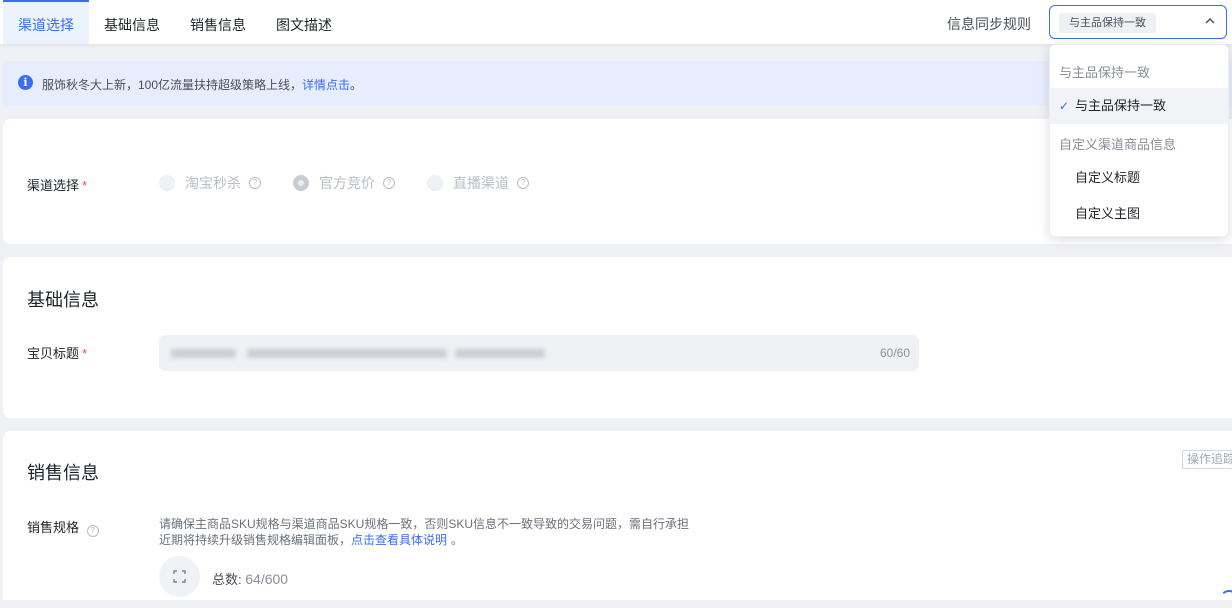  What do you see at coordinates (1105, 72) in the screenshot?
I see `dropdown-group-label: 与主品保持一致` at bounding box center [1105, 72].